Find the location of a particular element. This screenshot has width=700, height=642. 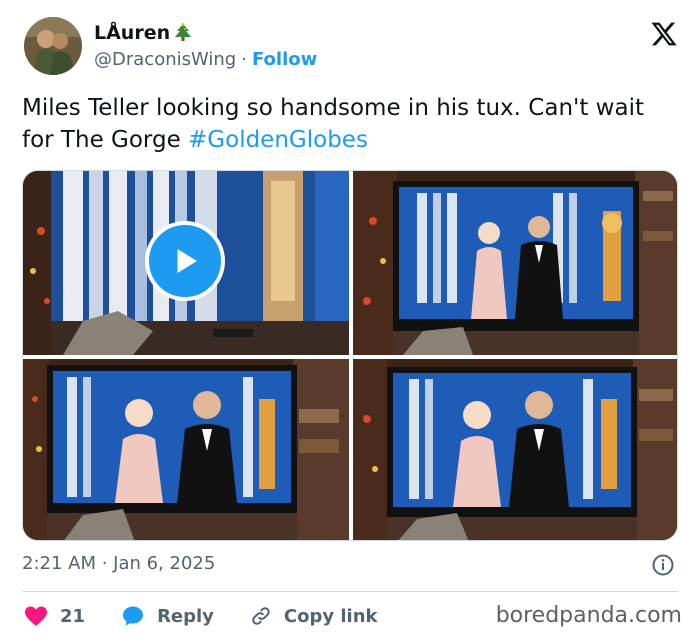

avatar is located at coordinates (53, 46).